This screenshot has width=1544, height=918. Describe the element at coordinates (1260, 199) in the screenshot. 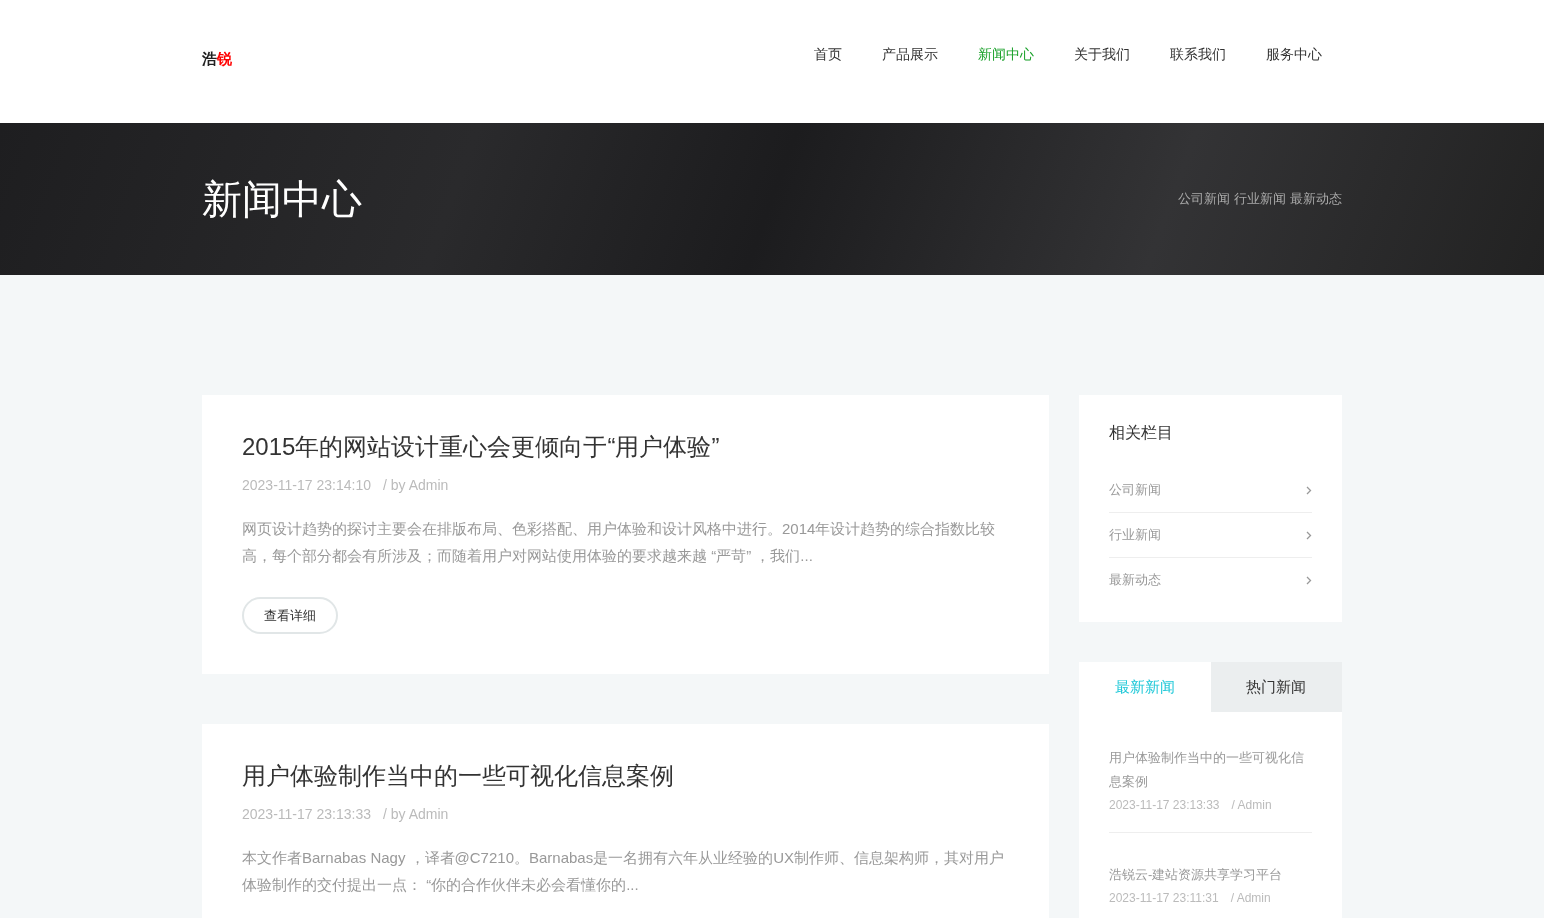

I see `category-link: 行业新闻` at that location.